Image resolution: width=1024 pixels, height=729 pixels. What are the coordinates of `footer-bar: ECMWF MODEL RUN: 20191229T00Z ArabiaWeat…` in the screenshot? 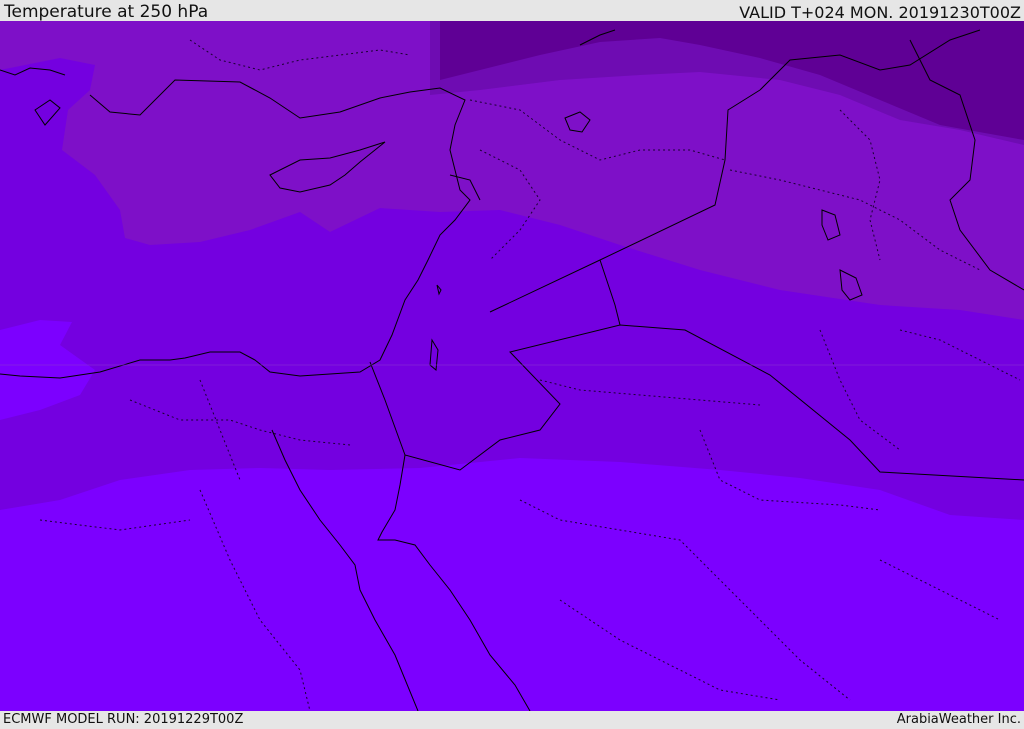 It's located at (512, 720).